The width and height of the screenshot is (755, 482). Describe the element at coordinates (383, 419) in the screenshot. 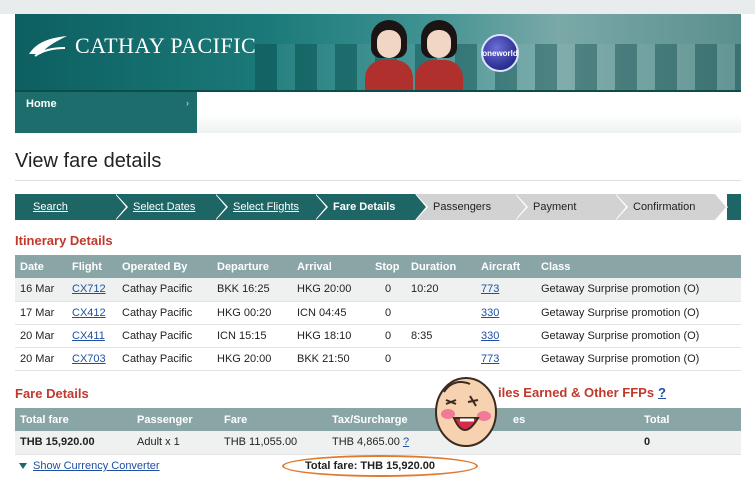

I see `col-tax-surcharge: Tax/Surcharge` at that location.